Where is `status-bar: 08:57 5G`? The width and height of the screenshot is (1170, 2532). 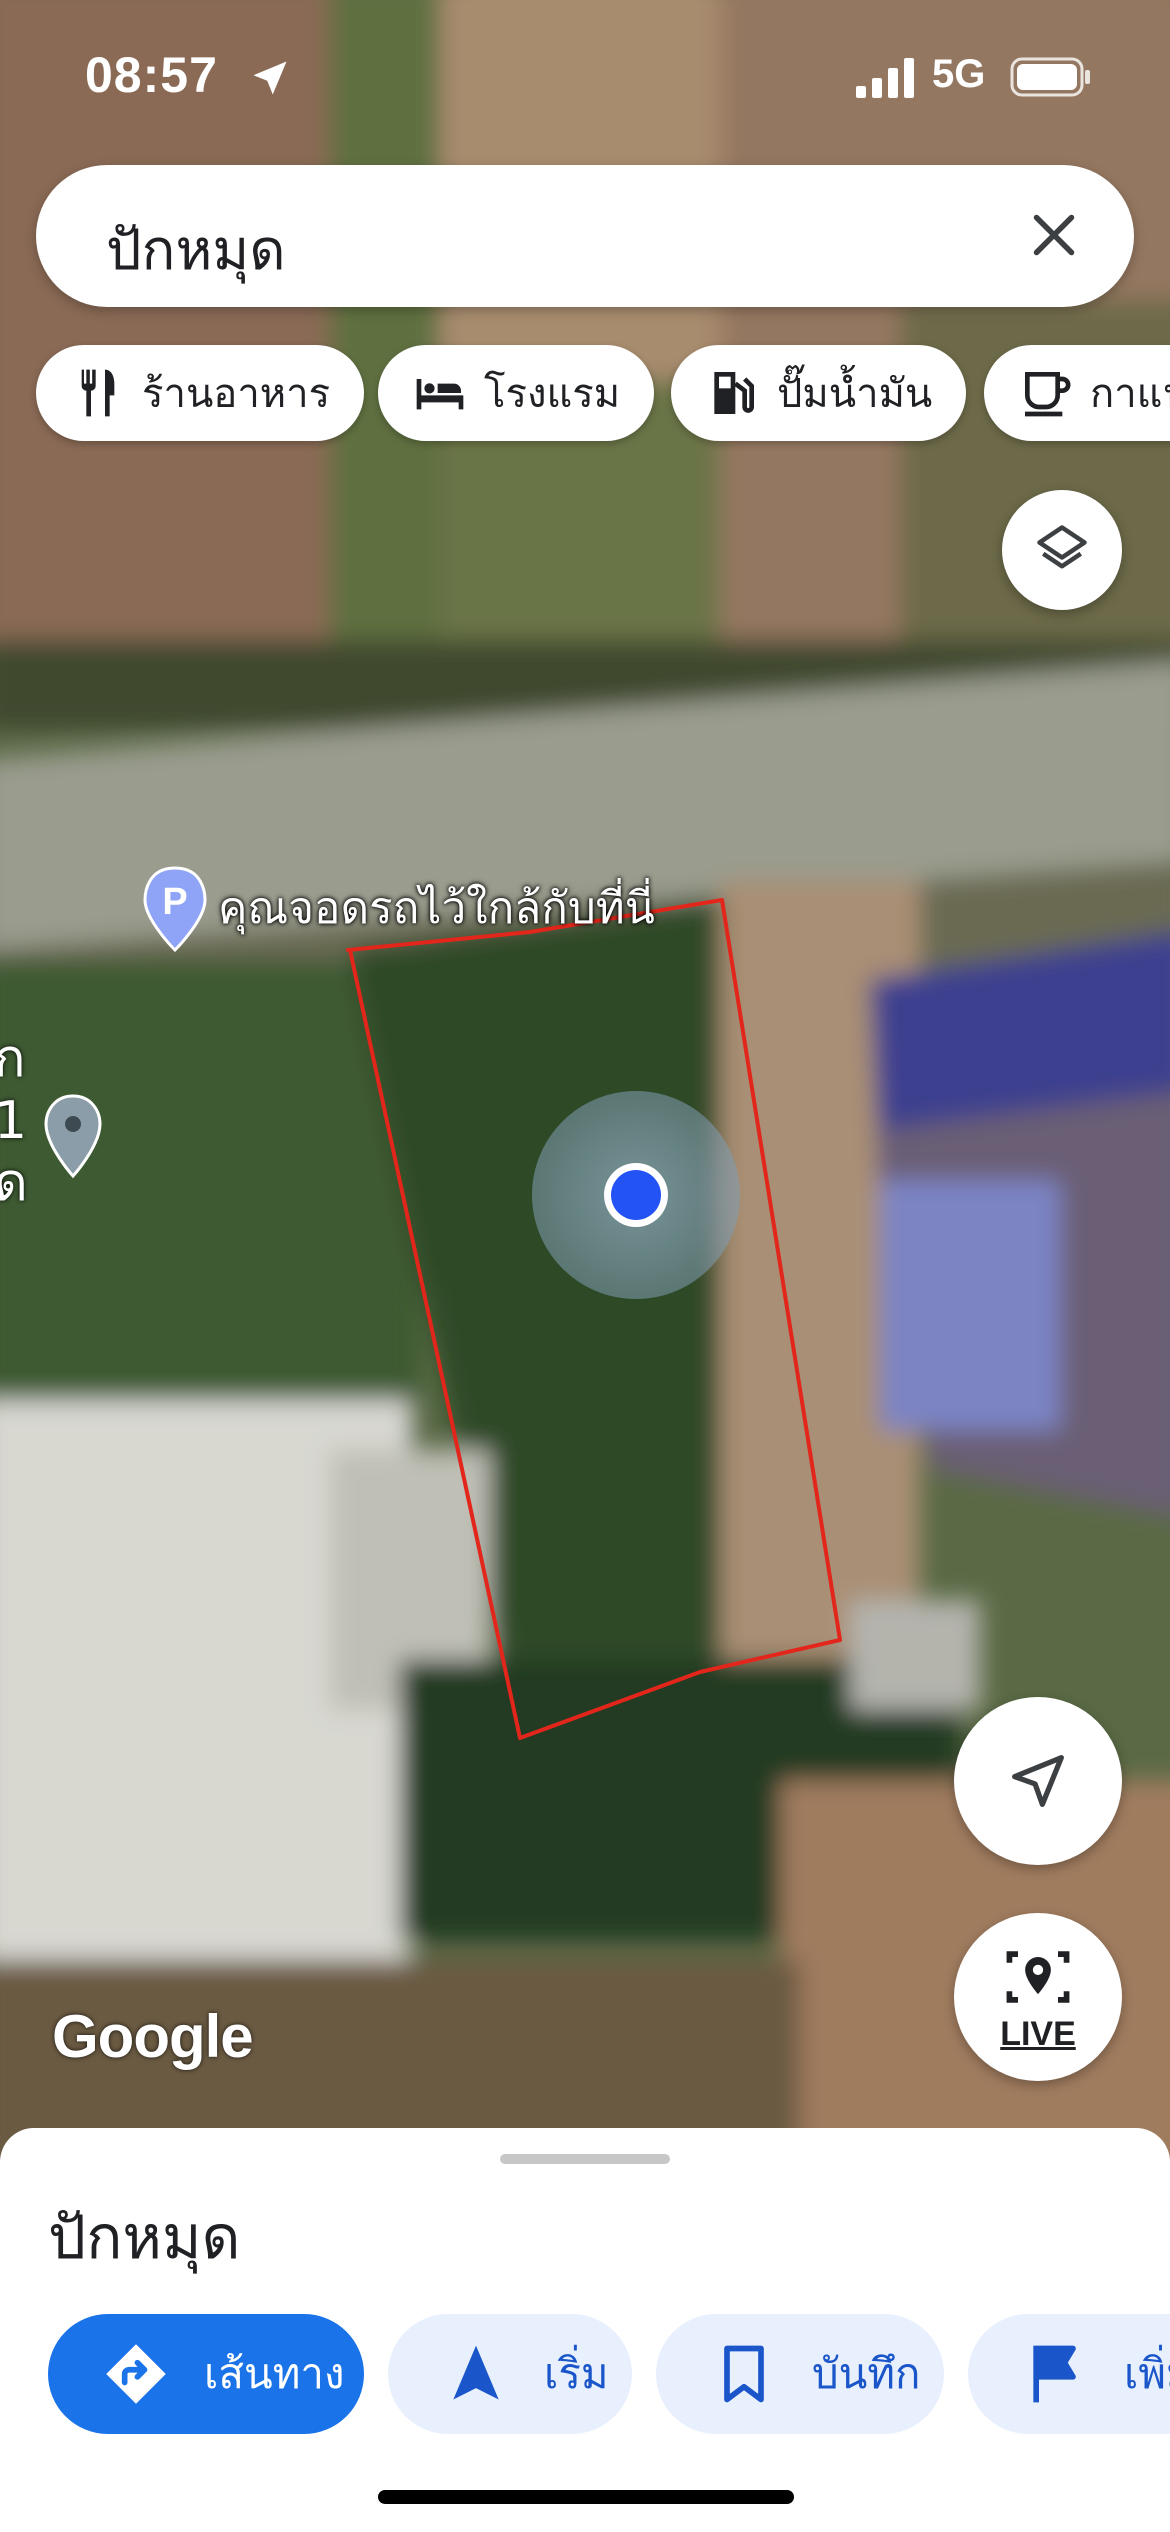
status-bar: 08:57 5G is located at coordinates (585, 75).